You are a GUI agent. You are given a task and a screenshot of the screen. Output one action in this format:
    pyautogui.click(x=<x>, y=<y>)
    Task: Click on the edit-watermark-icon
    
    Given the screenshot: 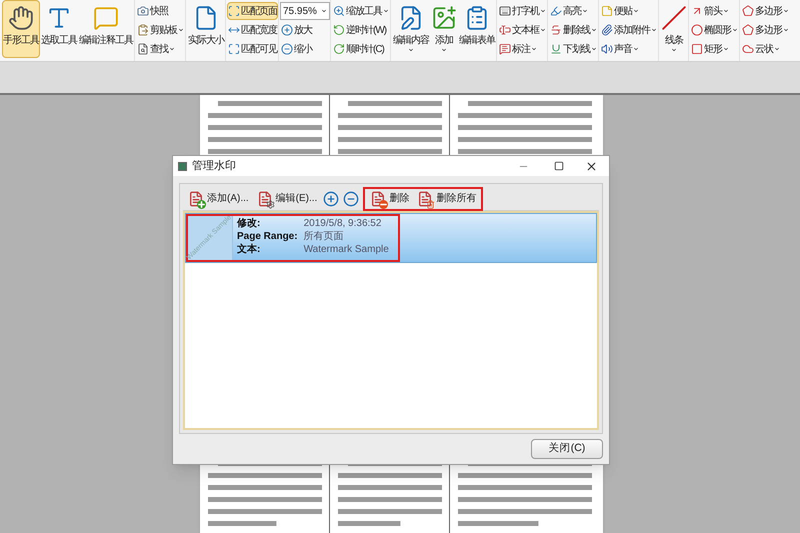 What is the action you would take?
    pyautogui.click(x=264, y=198)
    